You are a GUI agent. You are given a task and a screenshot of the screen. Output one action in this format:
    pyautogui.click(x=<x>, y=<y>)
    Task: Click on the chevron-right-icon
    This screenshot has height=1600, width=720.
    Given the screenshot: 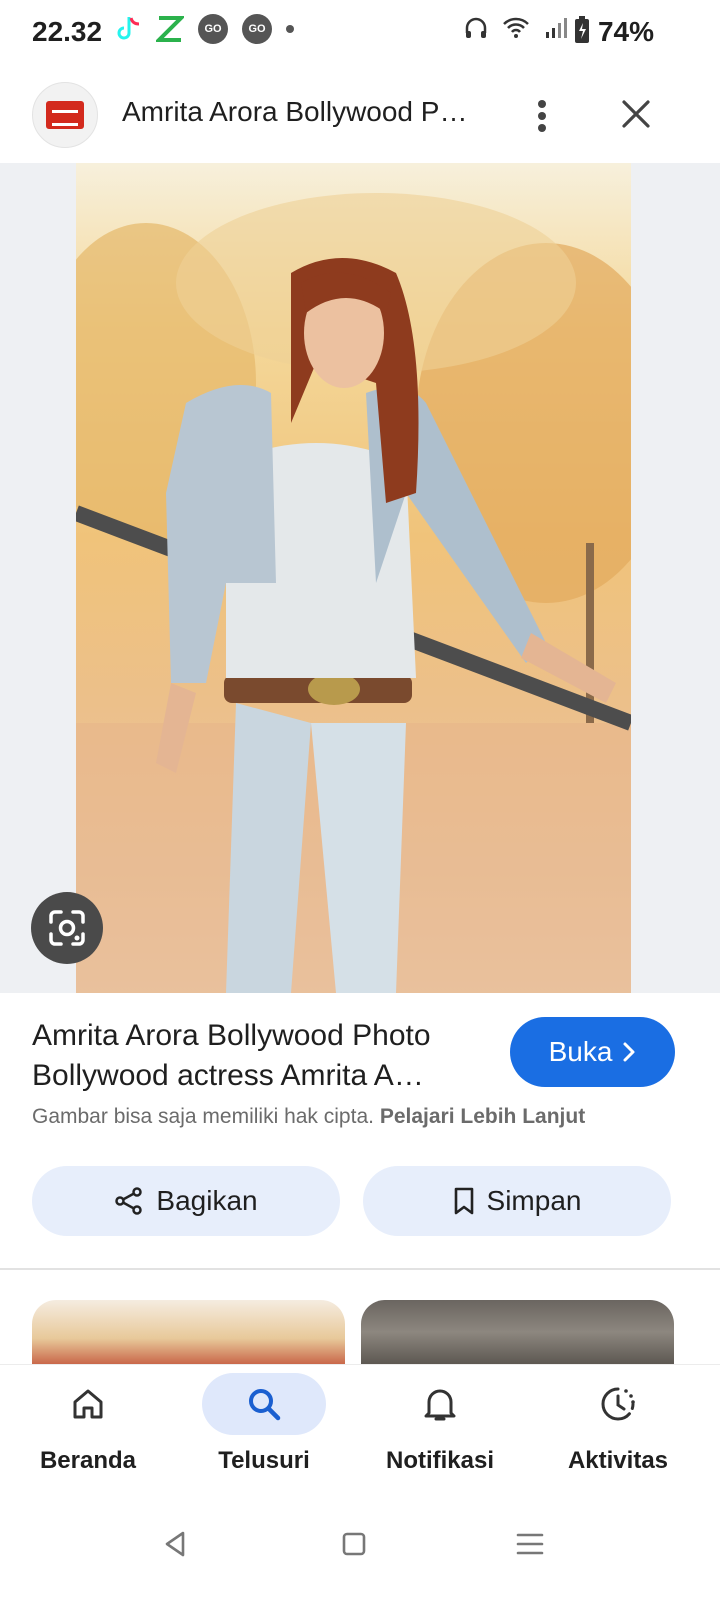 What is the action you would take?
    pyautogui.click(x=629, y=1052)
    